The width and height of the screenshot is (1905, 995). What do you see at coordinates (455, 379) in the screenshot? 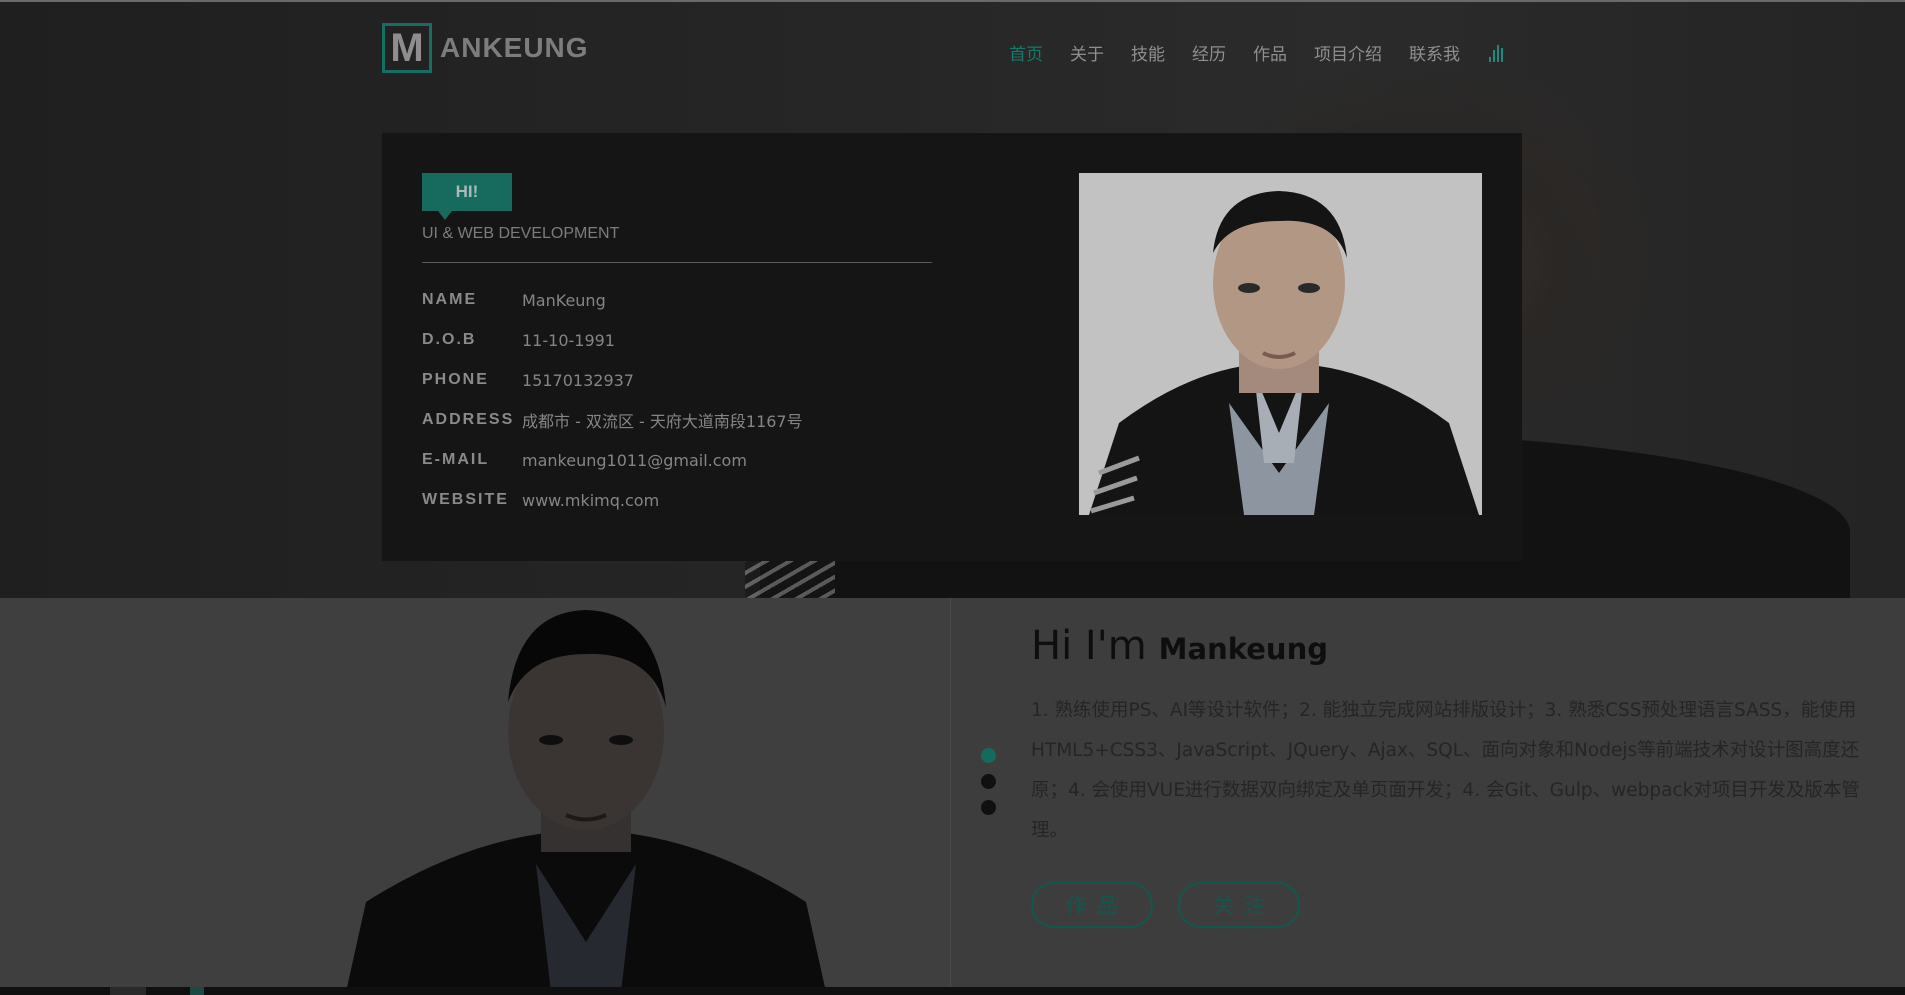
I see `info-label: PHONE` at bounding box center [455, 379].